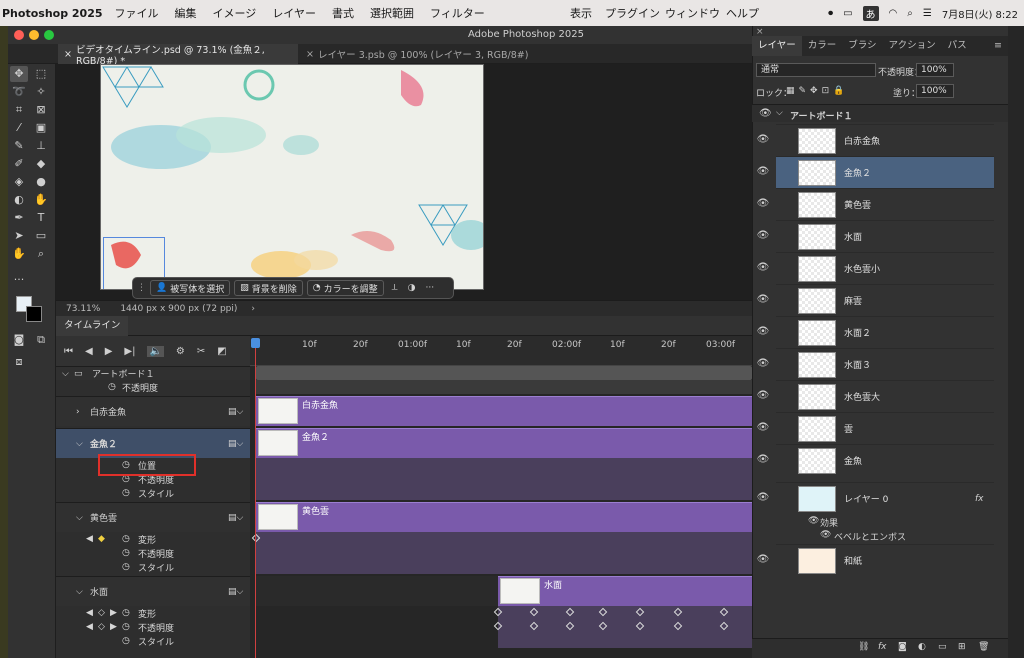 The image size is (1024, 658). I want to click on next-frame-icon: ▶|, so click(129, 351).